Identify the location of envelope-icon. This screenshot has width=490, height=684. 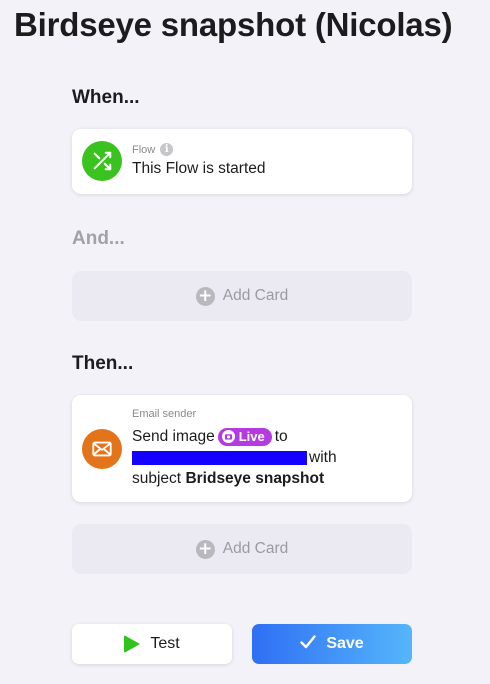
(102, 449).